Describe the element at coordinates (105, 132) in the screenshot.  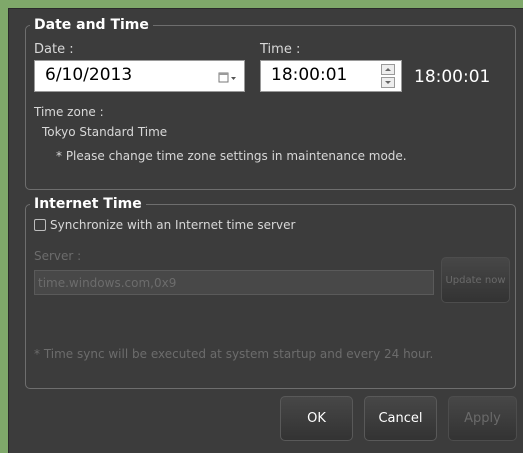
I see `timezone-value: Tokyo Standard Time` at that location.